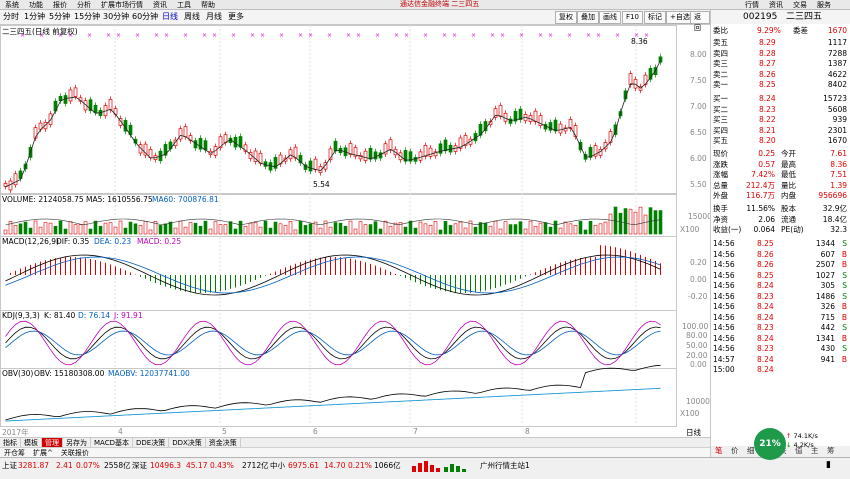 The width and height of the screenshot is (850, 479). I want to click on menu-right-trade: 交易, so click(800, 5).